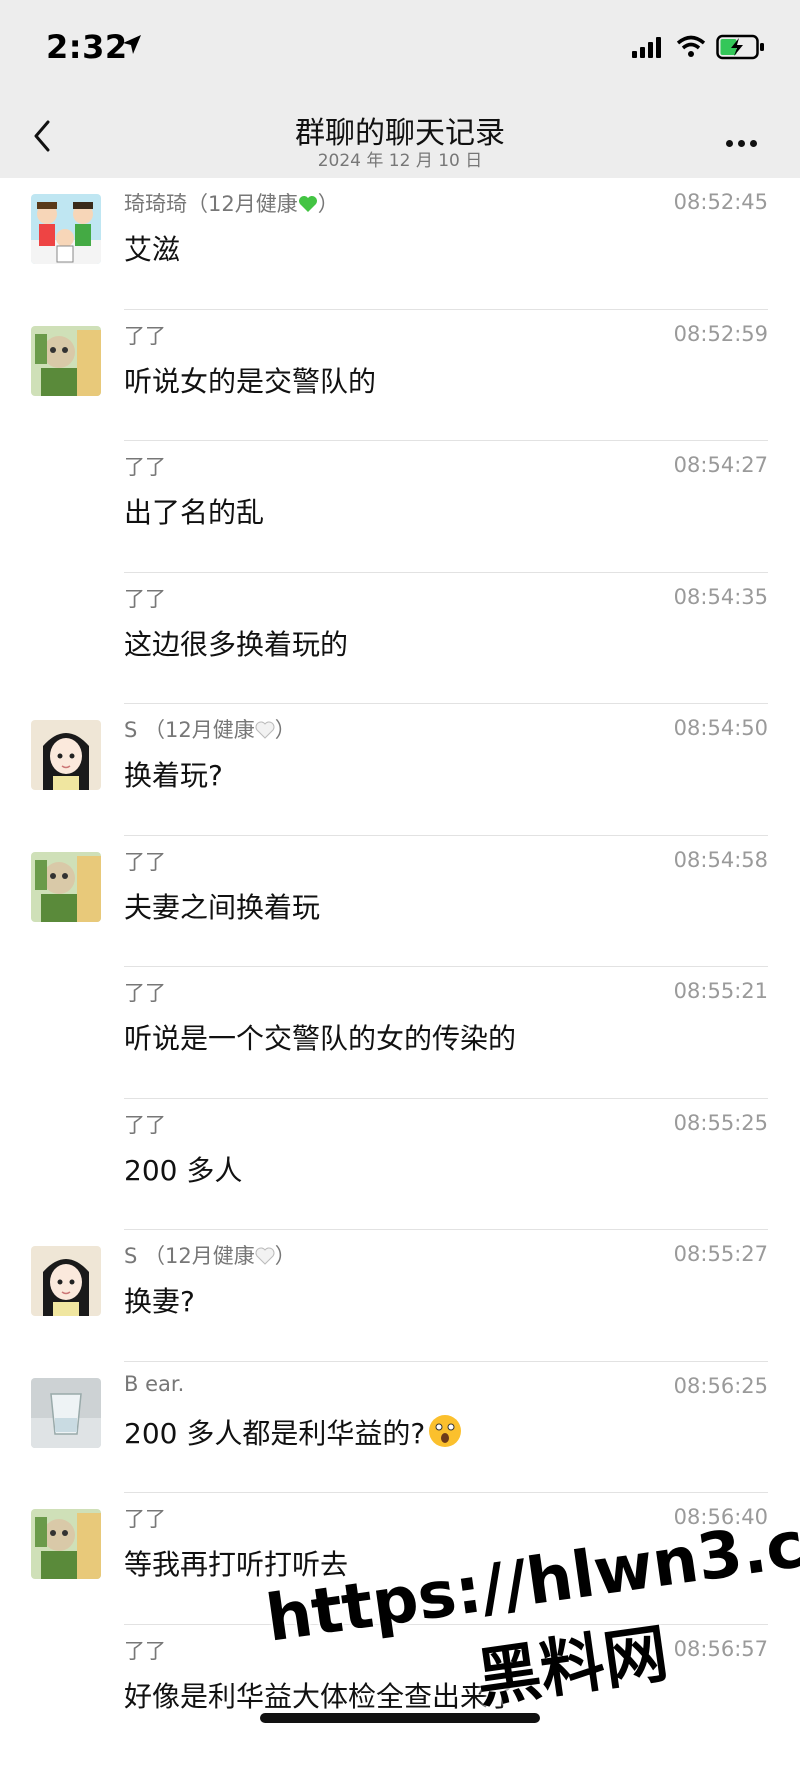 Image resolution: width=800 pixels, height=1767 pixels. I want to click on message-text: 等我再打听打听去, so click(236, 1564).